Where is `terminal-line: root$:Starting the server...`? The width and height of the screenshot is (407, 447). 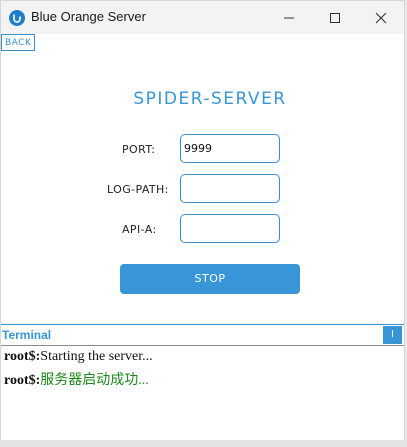
terminal-line: root$:Starting the server... is located at coordinates (78, 357).